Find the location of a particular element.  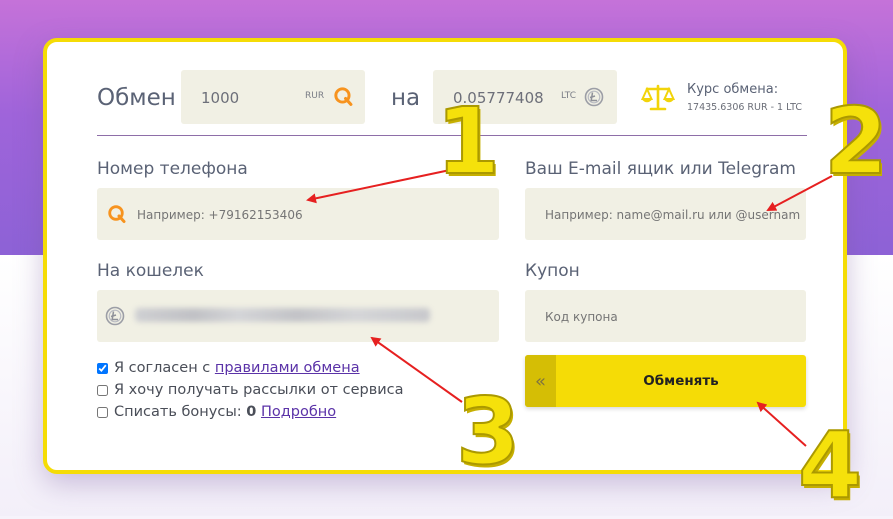

step-number-2: 2 is located at coordinates (856, 141).